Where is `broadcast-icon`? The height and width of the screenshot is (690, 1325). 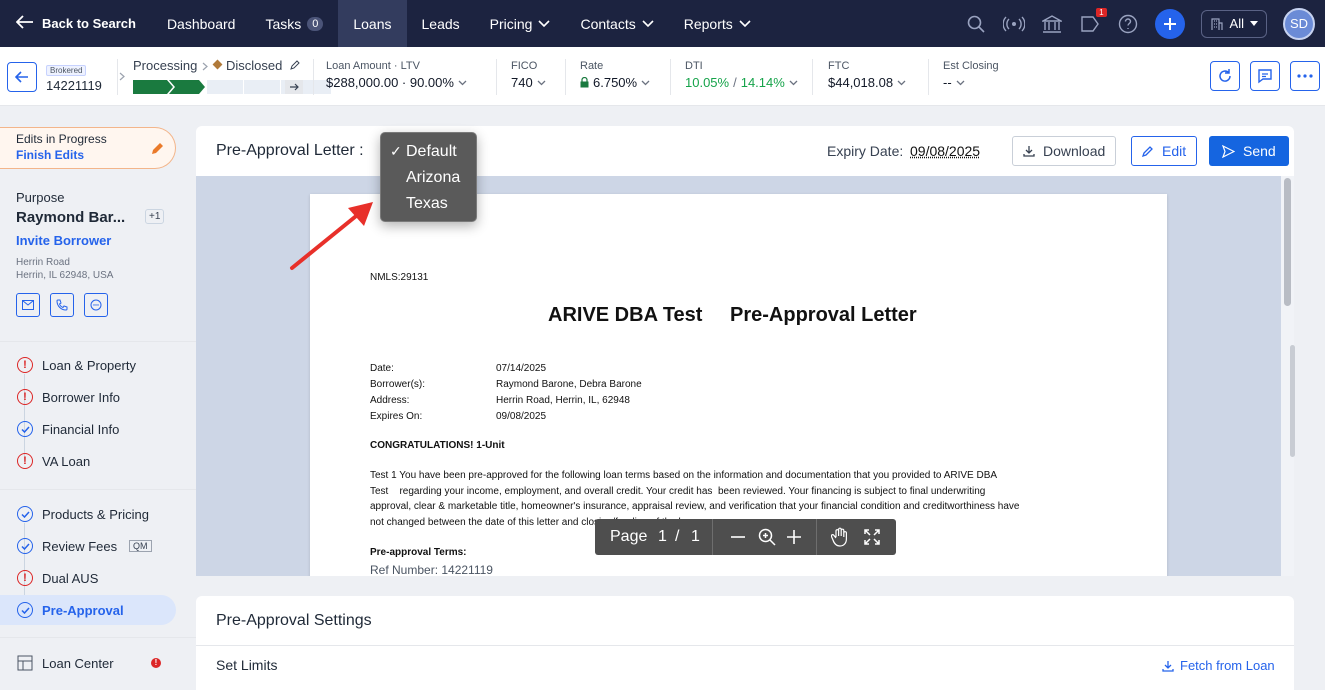
broadcast-icon is located at coordinates (1013, 24).